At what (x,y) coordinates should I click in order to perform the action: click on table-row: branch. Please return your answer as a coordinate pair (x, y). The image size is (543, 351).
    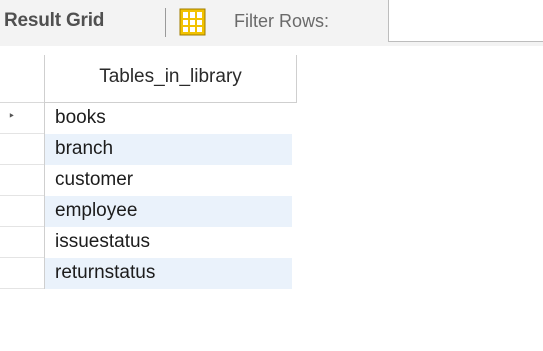
    Looking at the image, I should click on (148, 149).